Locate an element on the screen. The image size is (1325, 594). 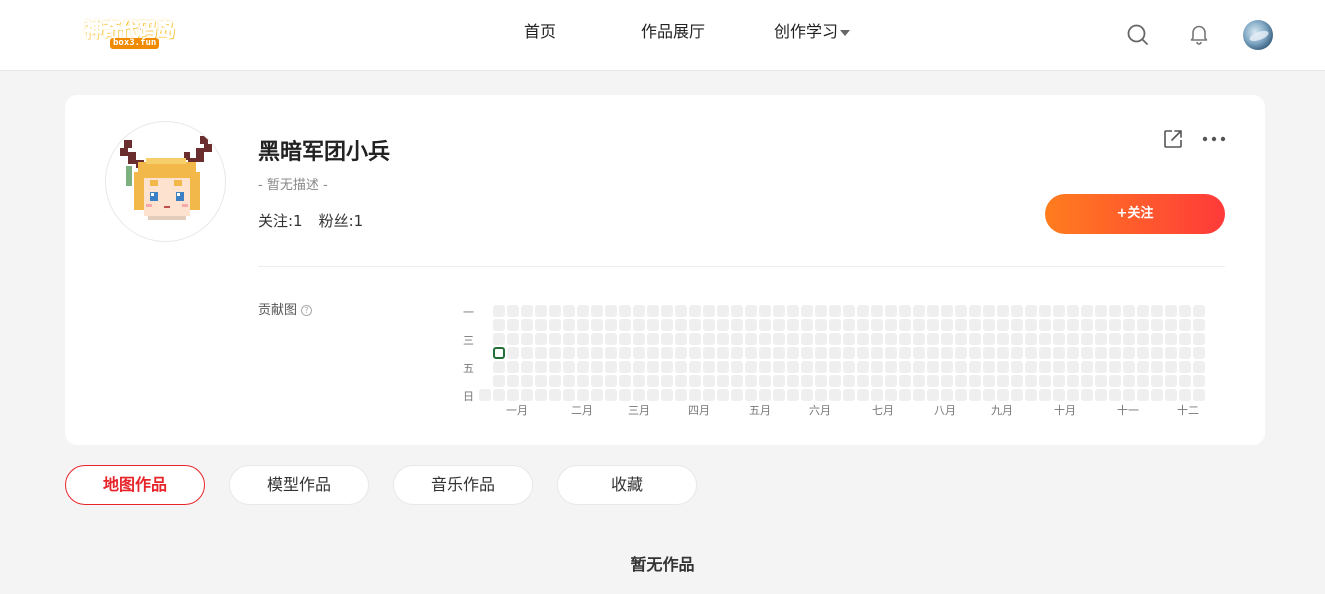
tab-map-works: 地图作品 is located at coordinates (135, 485).